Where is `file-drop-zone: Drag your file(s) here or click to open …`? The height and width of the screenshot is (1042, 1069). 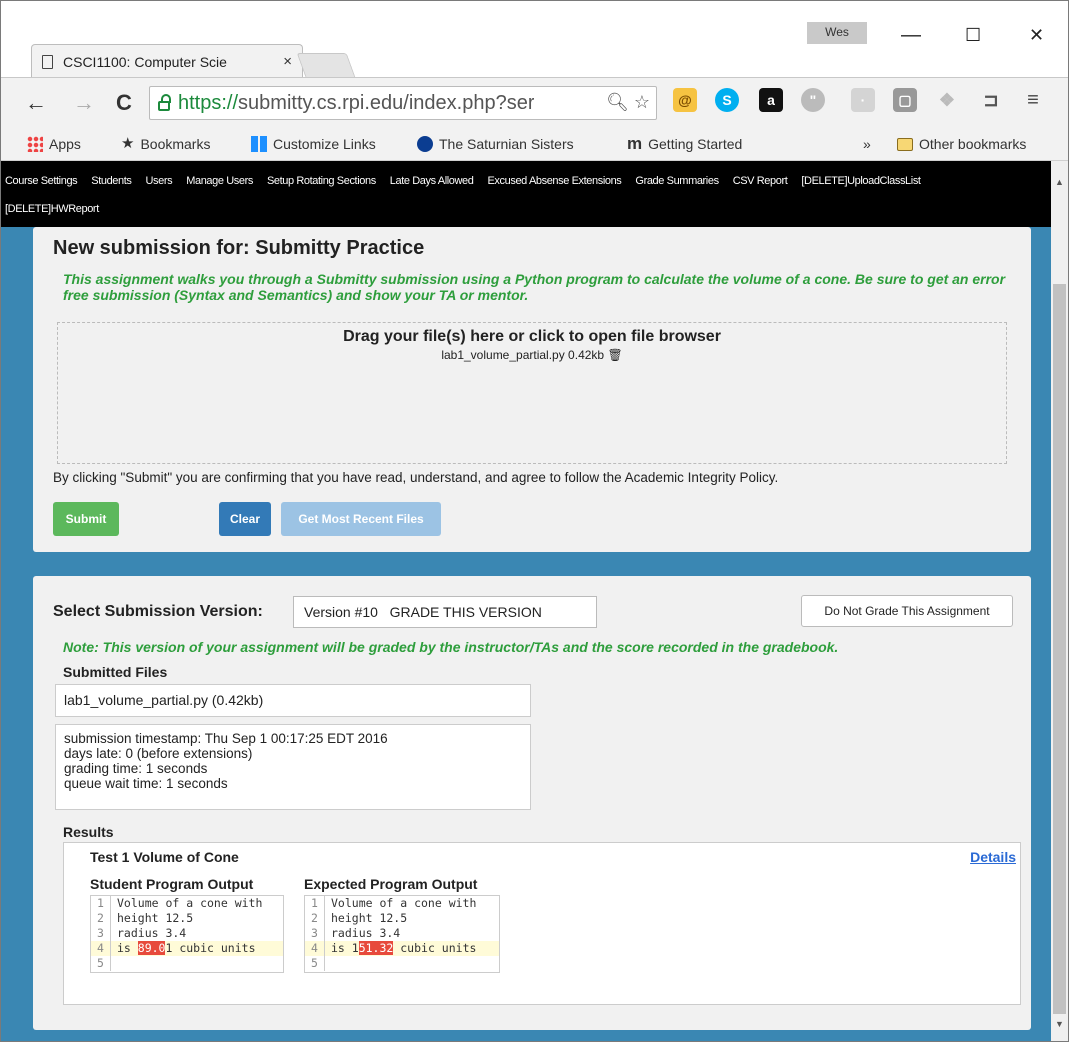 file-drop-zone: Drag your file(s) here or click to open … is located at coordinates (532, 393).